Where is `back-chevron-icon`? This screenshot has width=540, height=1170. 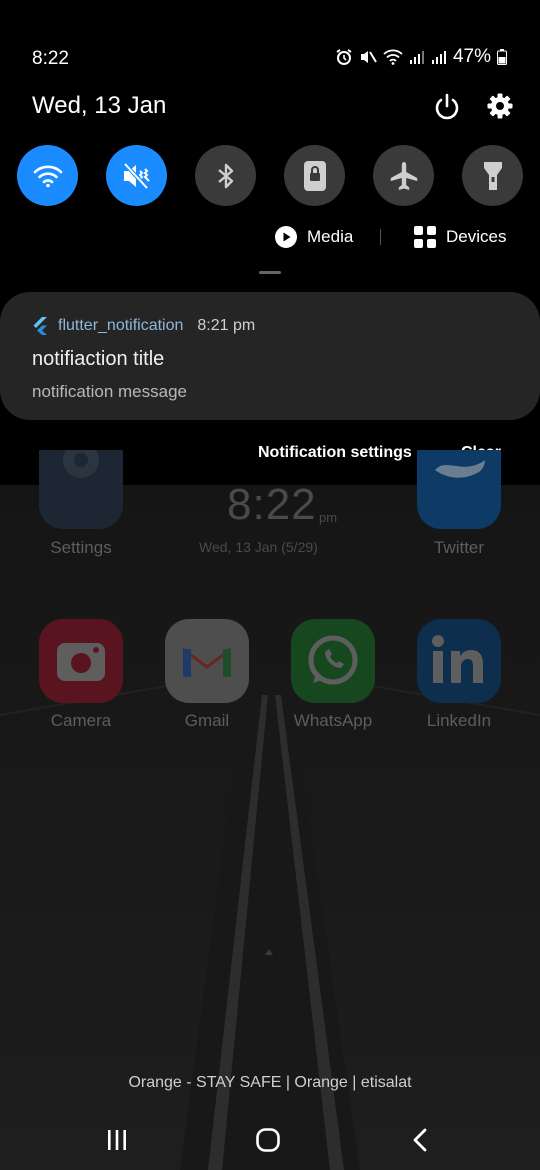 back-chevron-icon is located at coordinates (420, 1140).